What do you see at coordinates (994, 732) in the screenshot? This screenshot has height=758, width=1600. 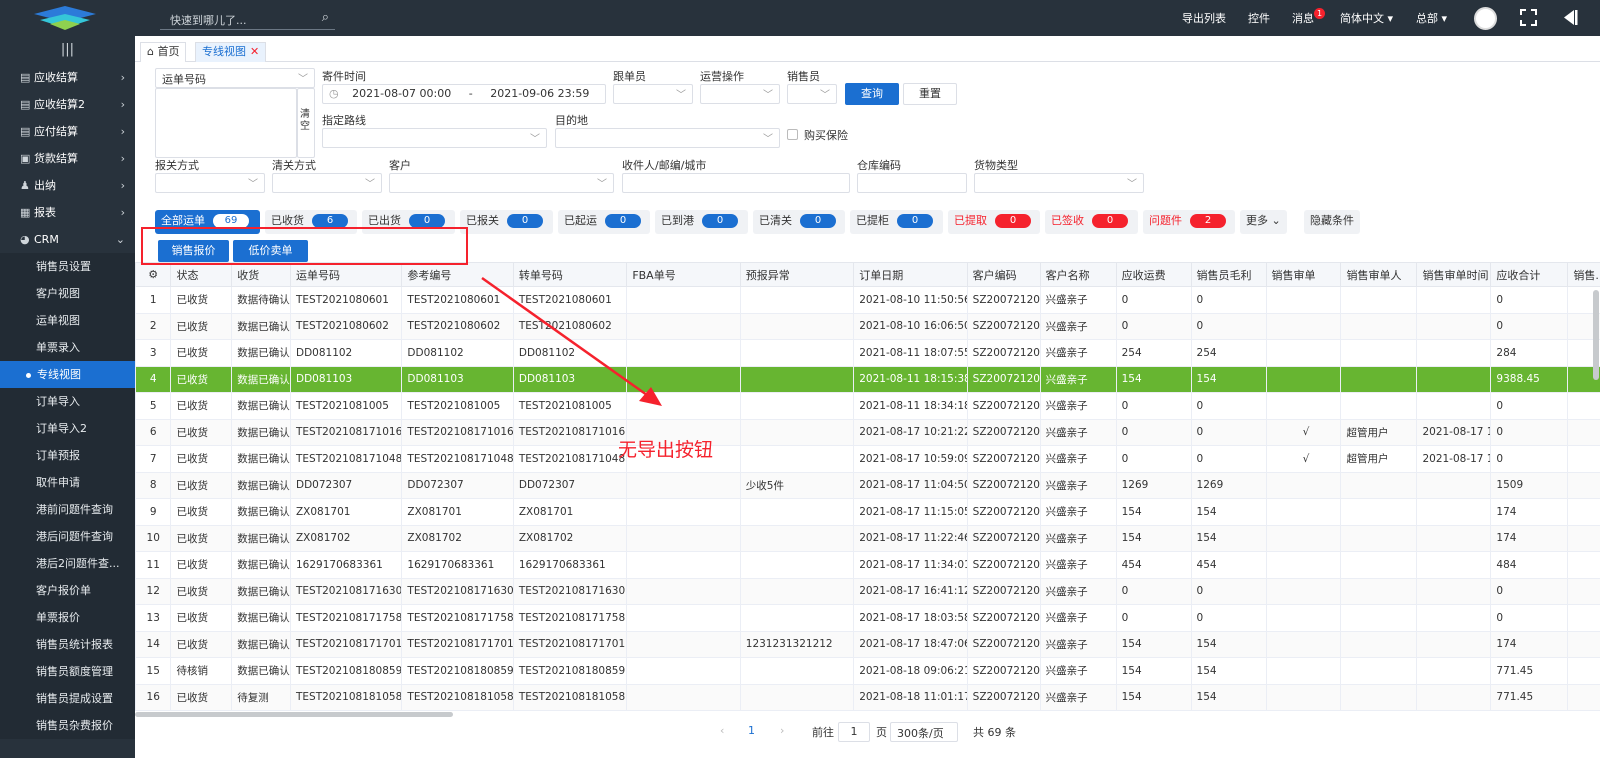 I see `total-count: 共 69 条` at bounding box center [994, 732].